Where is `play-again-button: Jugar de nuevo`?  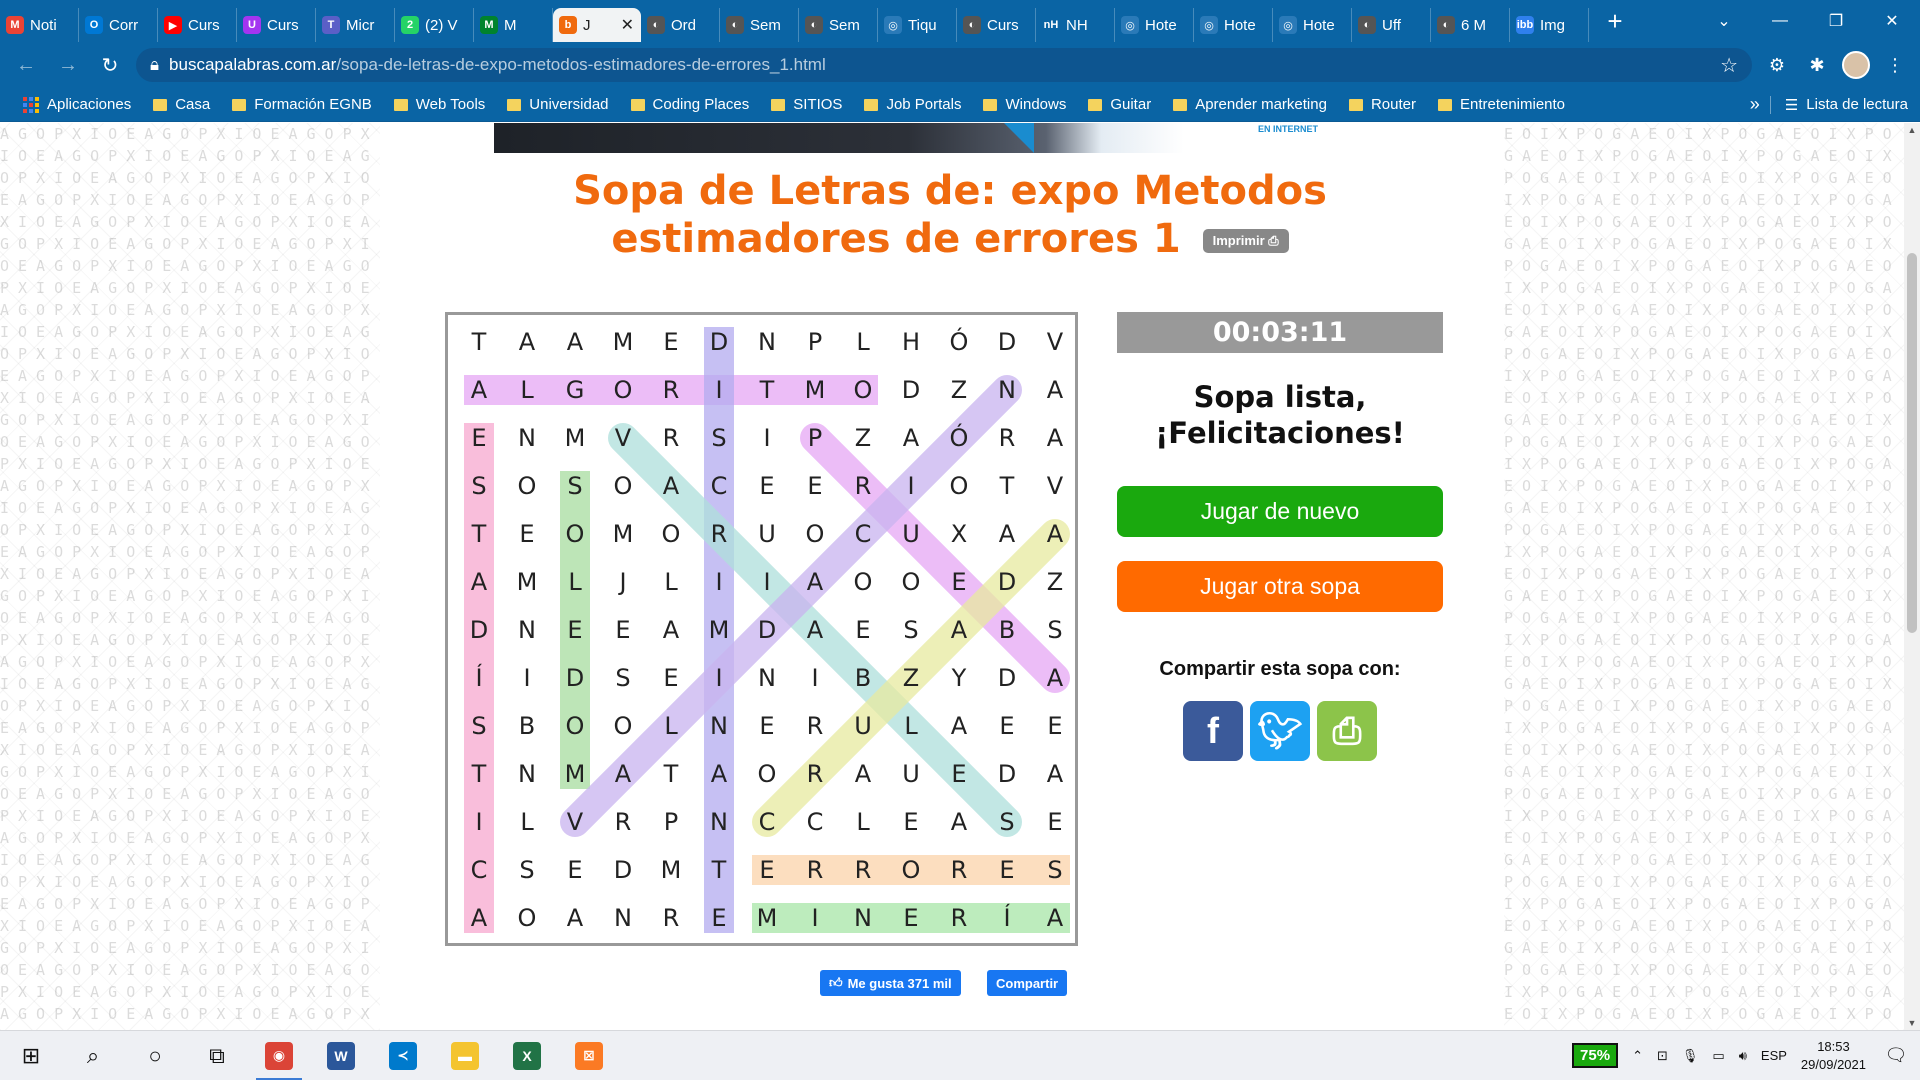 play-again-button: Jugar de nuevo is located at coordinates (1280, 511).